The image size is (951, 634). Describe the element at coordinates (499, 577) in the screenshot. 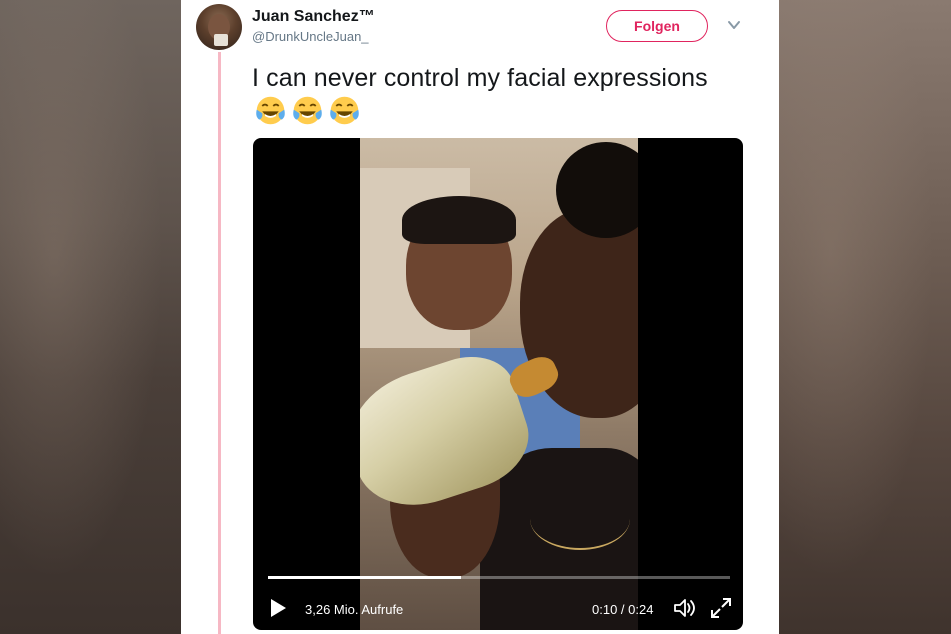

I see `video-progress-bar` at that location.